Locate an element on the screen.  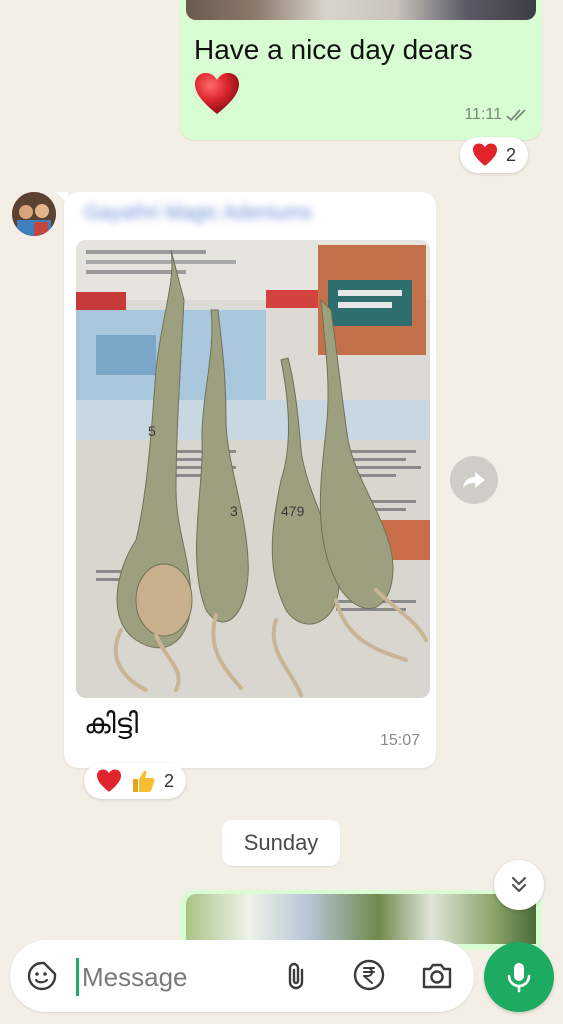
mic-icon is located at coordinates (519, 978).